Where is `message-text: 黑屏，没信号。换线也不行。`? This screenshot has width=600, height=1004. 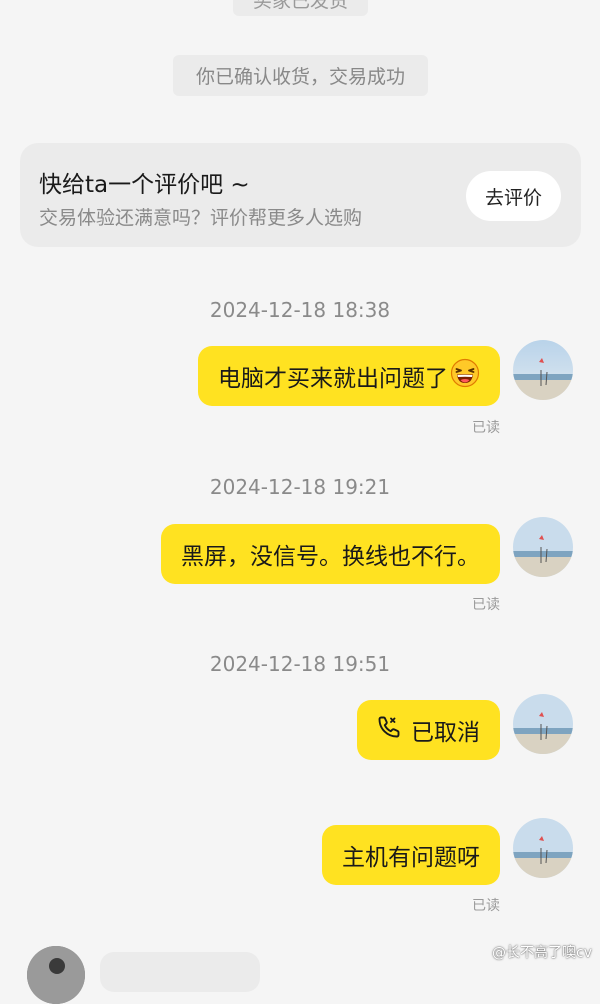
message-text: 黑屏，没信号。换线也不行。 is located at coordinates (330, 557).